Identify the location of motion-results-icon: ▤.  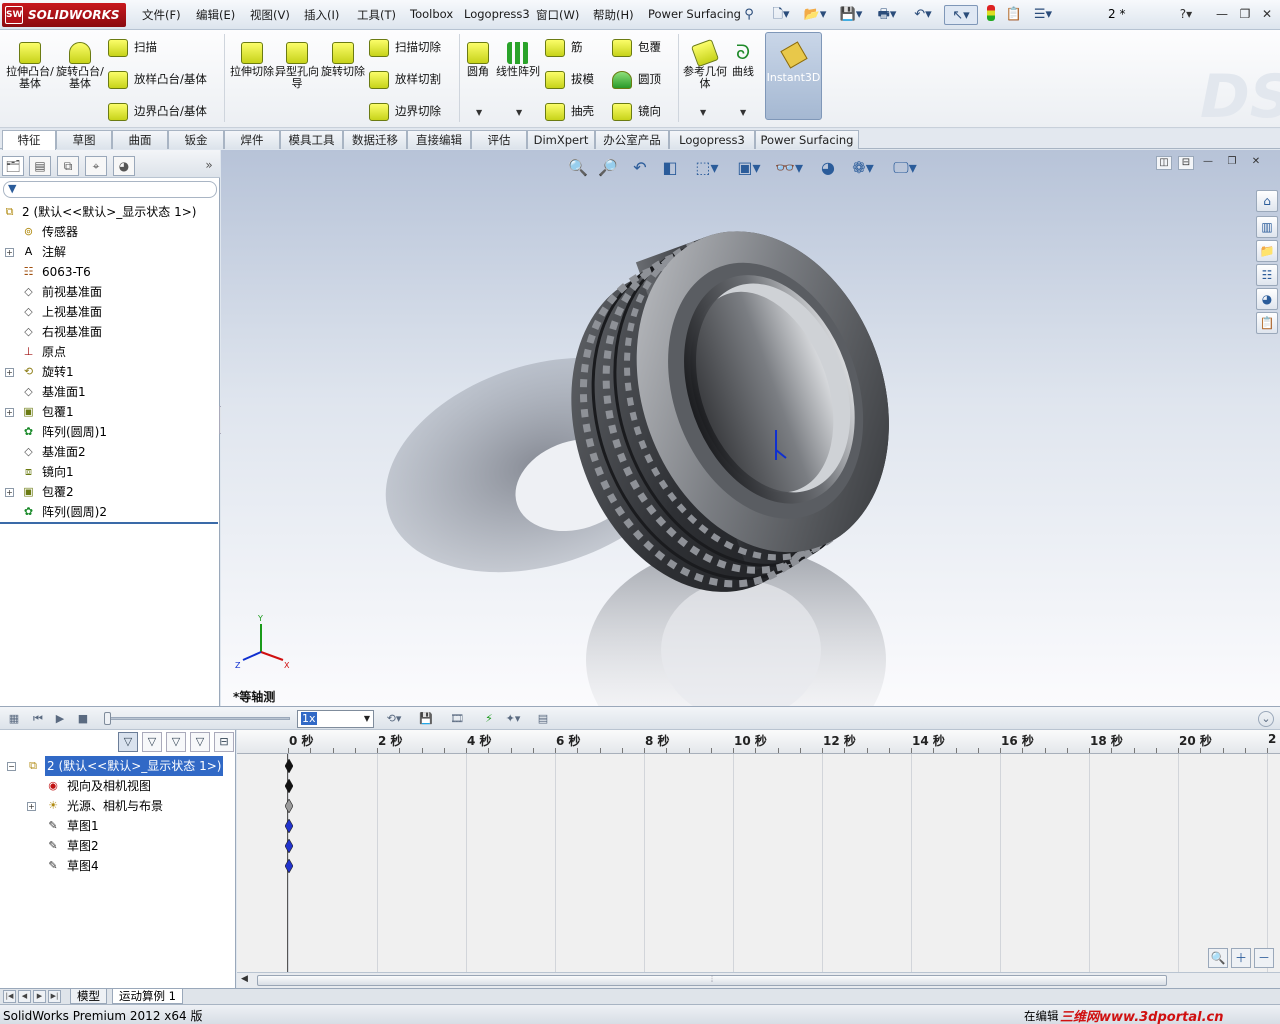
(543, 719).